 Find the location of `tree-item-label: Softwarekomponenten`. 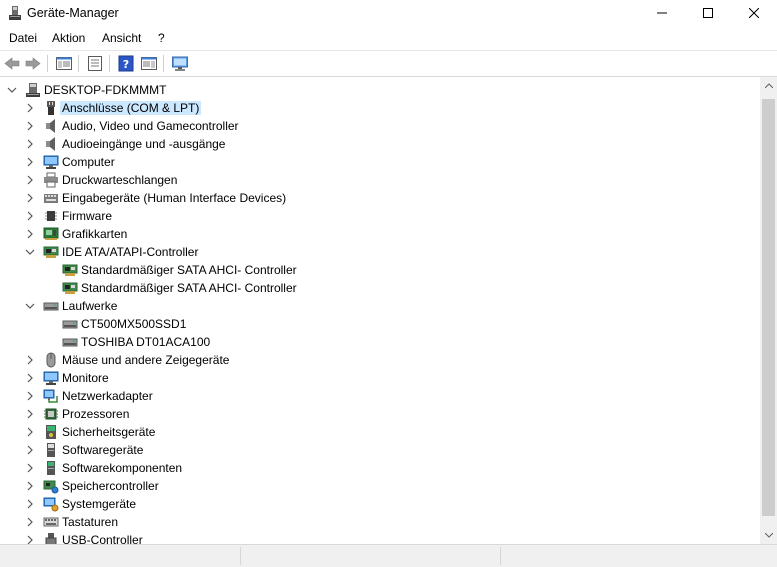

tree-item-label: Softwarekomponenten is located at coordinates (122, 468).